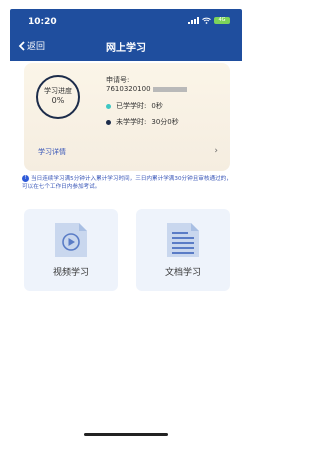 This screenshot has height=454, width=320. I want to click on progress-ring: 学习进度 0%, so click(58, 97).